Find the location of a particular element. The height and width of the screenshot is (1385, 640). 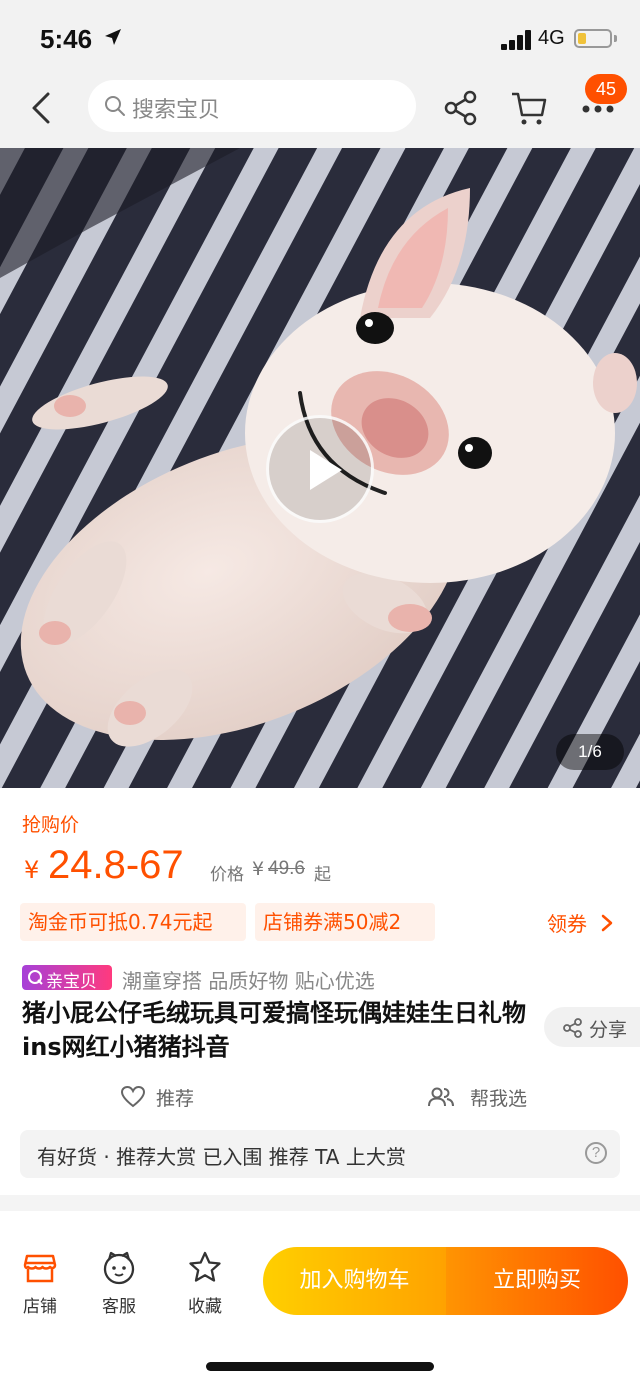

original-price-currency: ¥ is located at coordinates (258, 869).